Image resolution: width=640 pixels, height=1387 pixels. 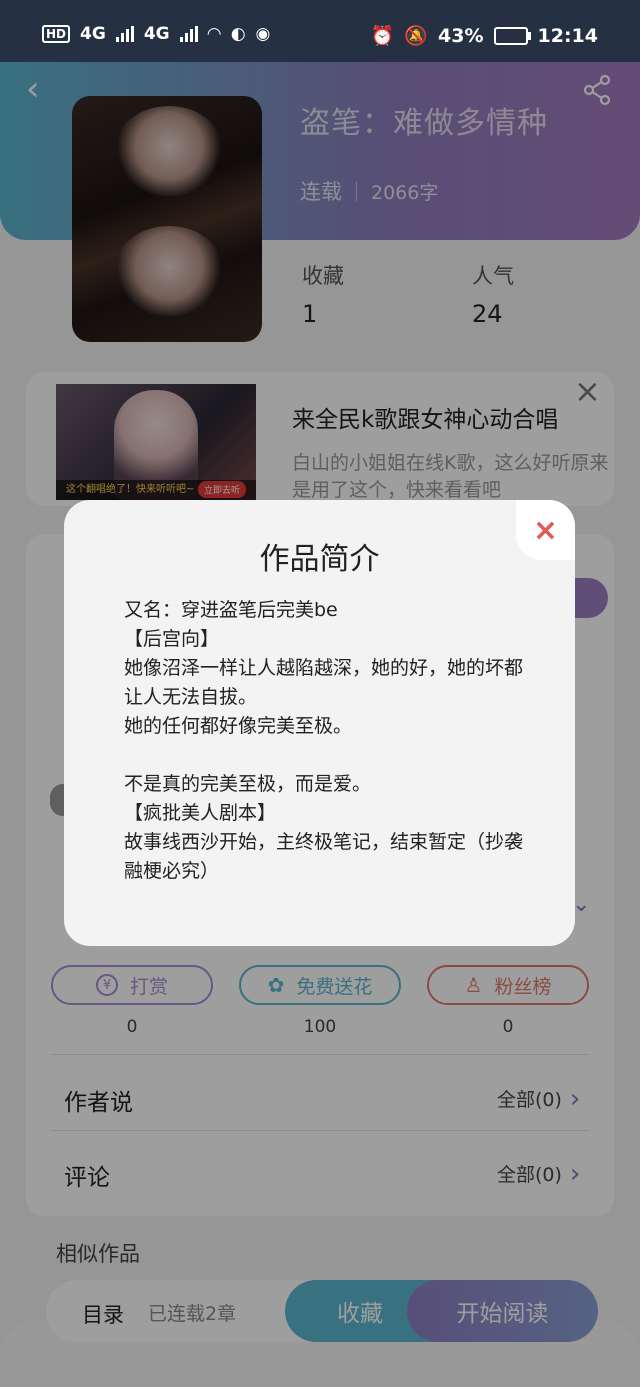 I want to click on alarm-icon: ⏰, so click(x=382, y=36).